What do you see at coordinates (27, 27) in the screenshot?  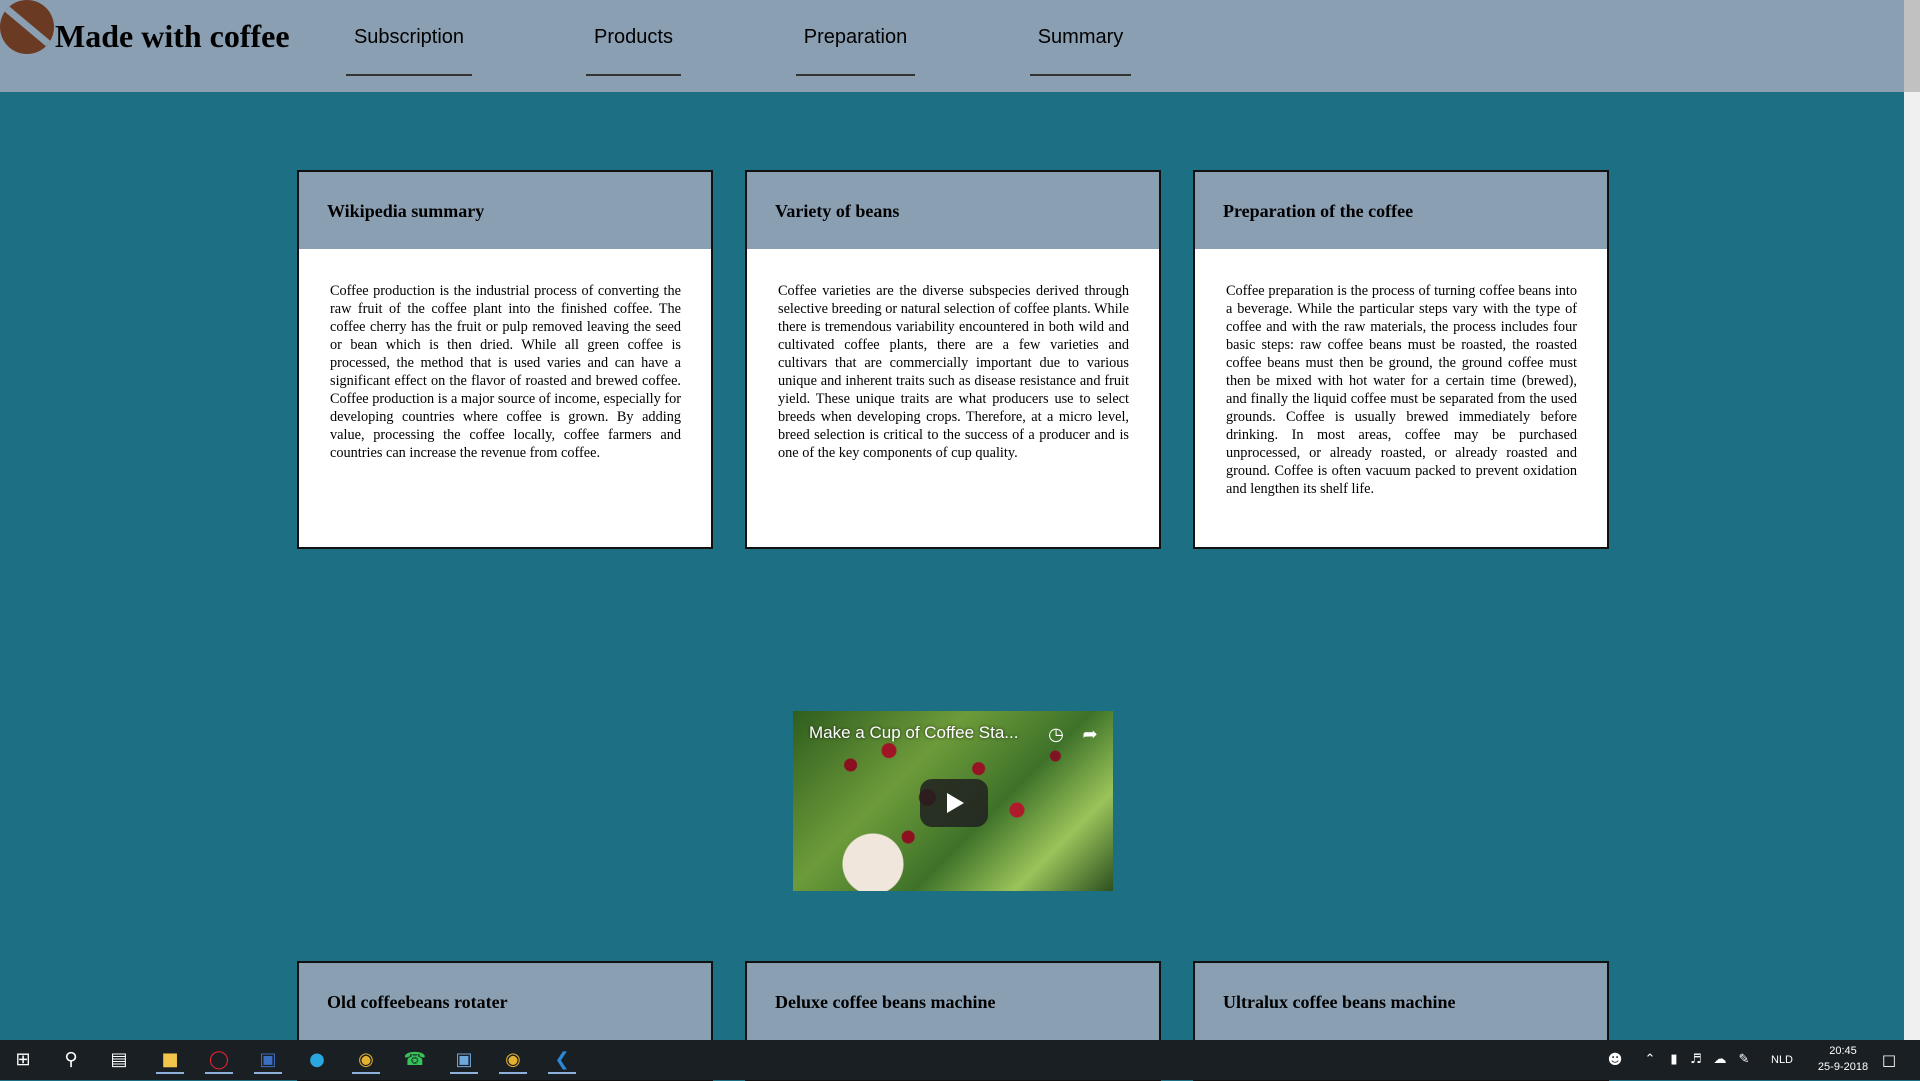 I see `coffee-bean-logo-icon` at bounding box center [27, 27].